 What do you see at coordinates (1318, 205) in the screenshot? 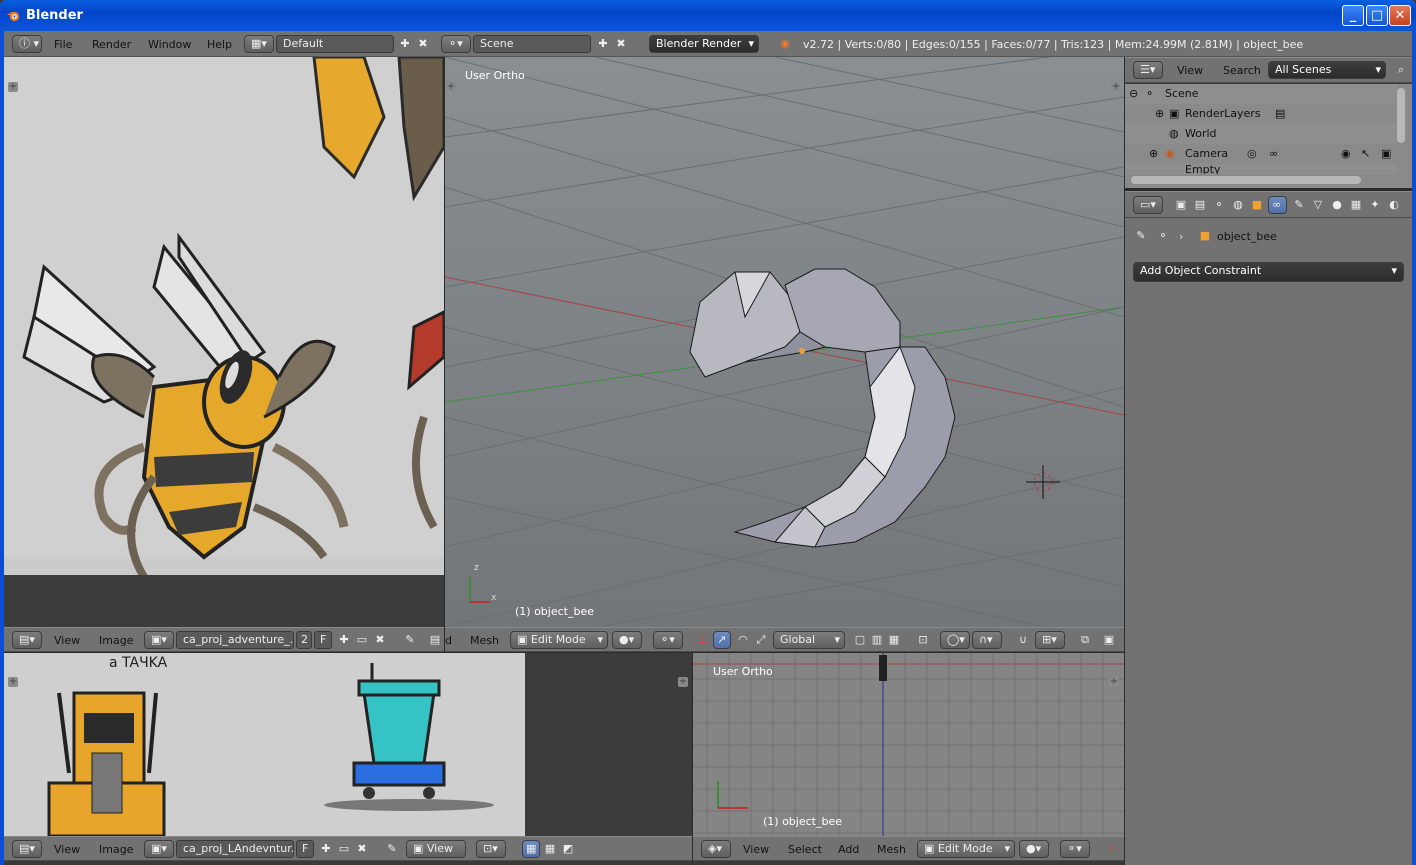
I see `data-tab-icon: ▽` at bounding box center [1318, 205].